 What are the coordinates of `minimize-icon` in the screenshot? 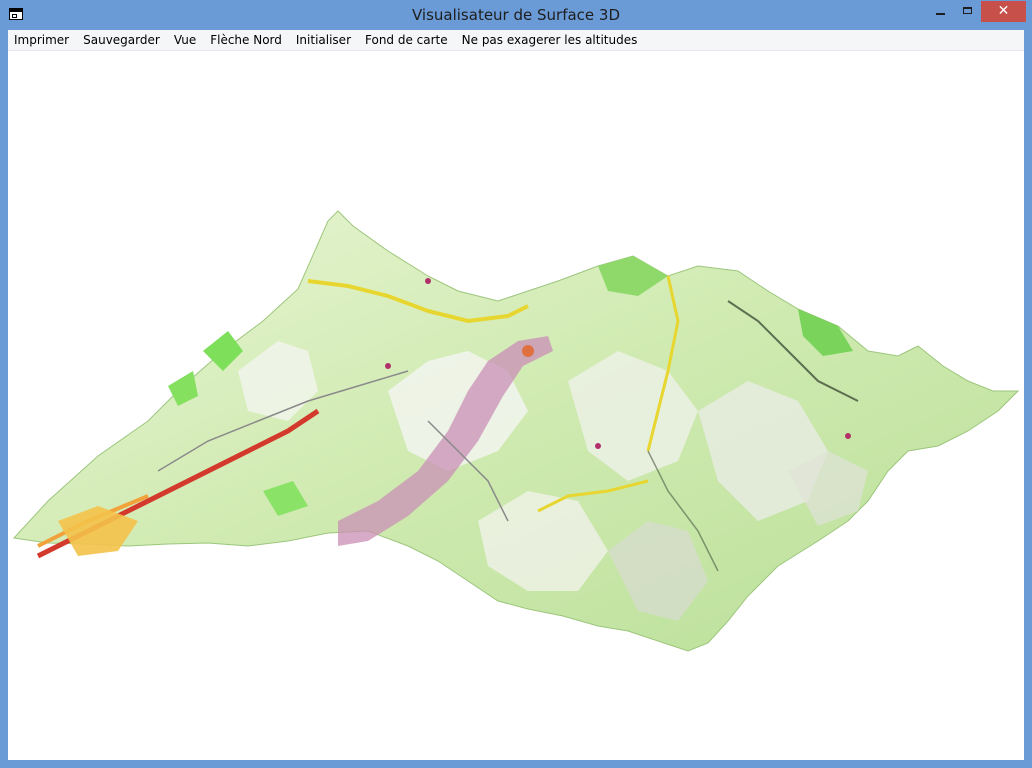 It's located at (940, 14).